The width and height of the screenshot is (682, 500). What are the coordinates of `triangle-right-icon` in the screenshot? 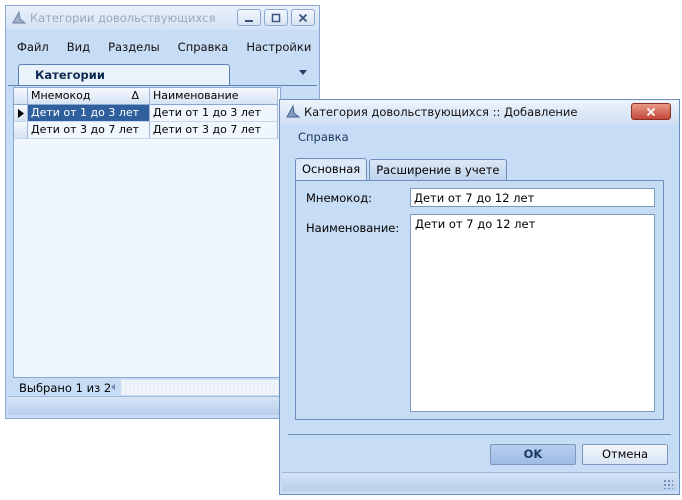 It's located at (20, 113).